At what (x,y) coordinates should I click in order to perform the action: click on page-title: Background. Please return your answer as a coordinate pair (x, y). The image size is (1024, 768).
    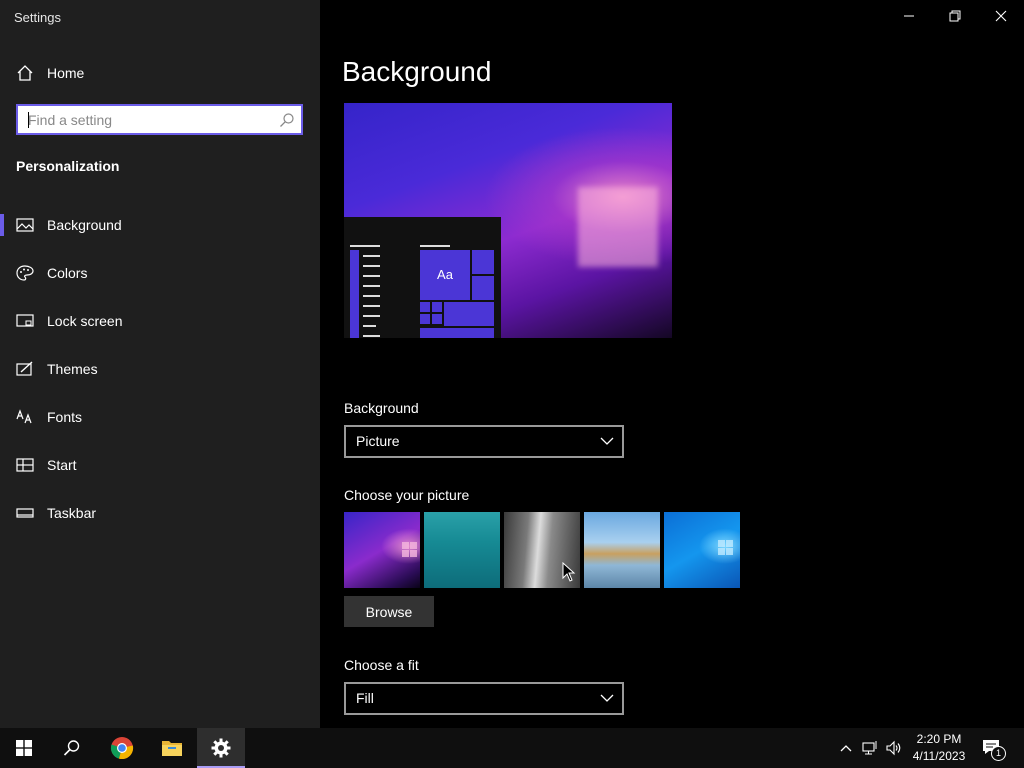
    Looking at the image, I should click on (417, 71).